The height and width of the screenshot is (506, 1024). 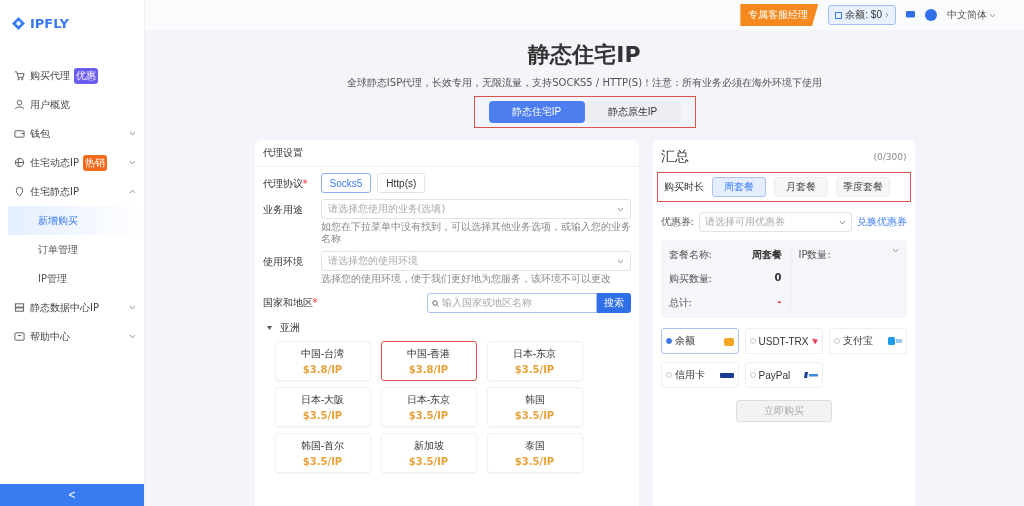 What do you see at coordinates (19, 75) in the screenshot?
I see `cart-icon` at bounding box center [19, 75].